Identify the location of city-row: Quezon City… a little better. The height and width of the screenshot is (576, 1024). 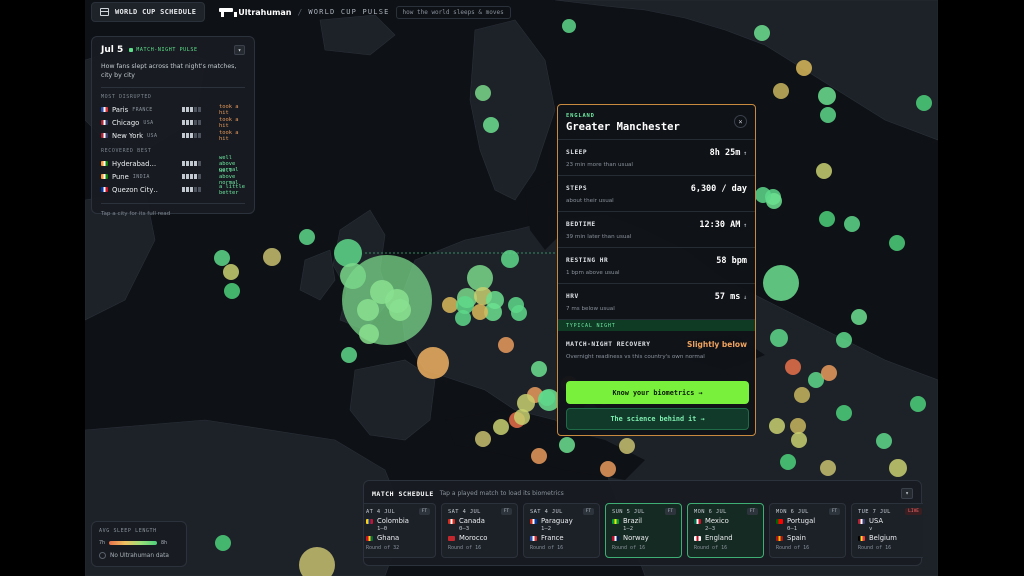
(173, 189).